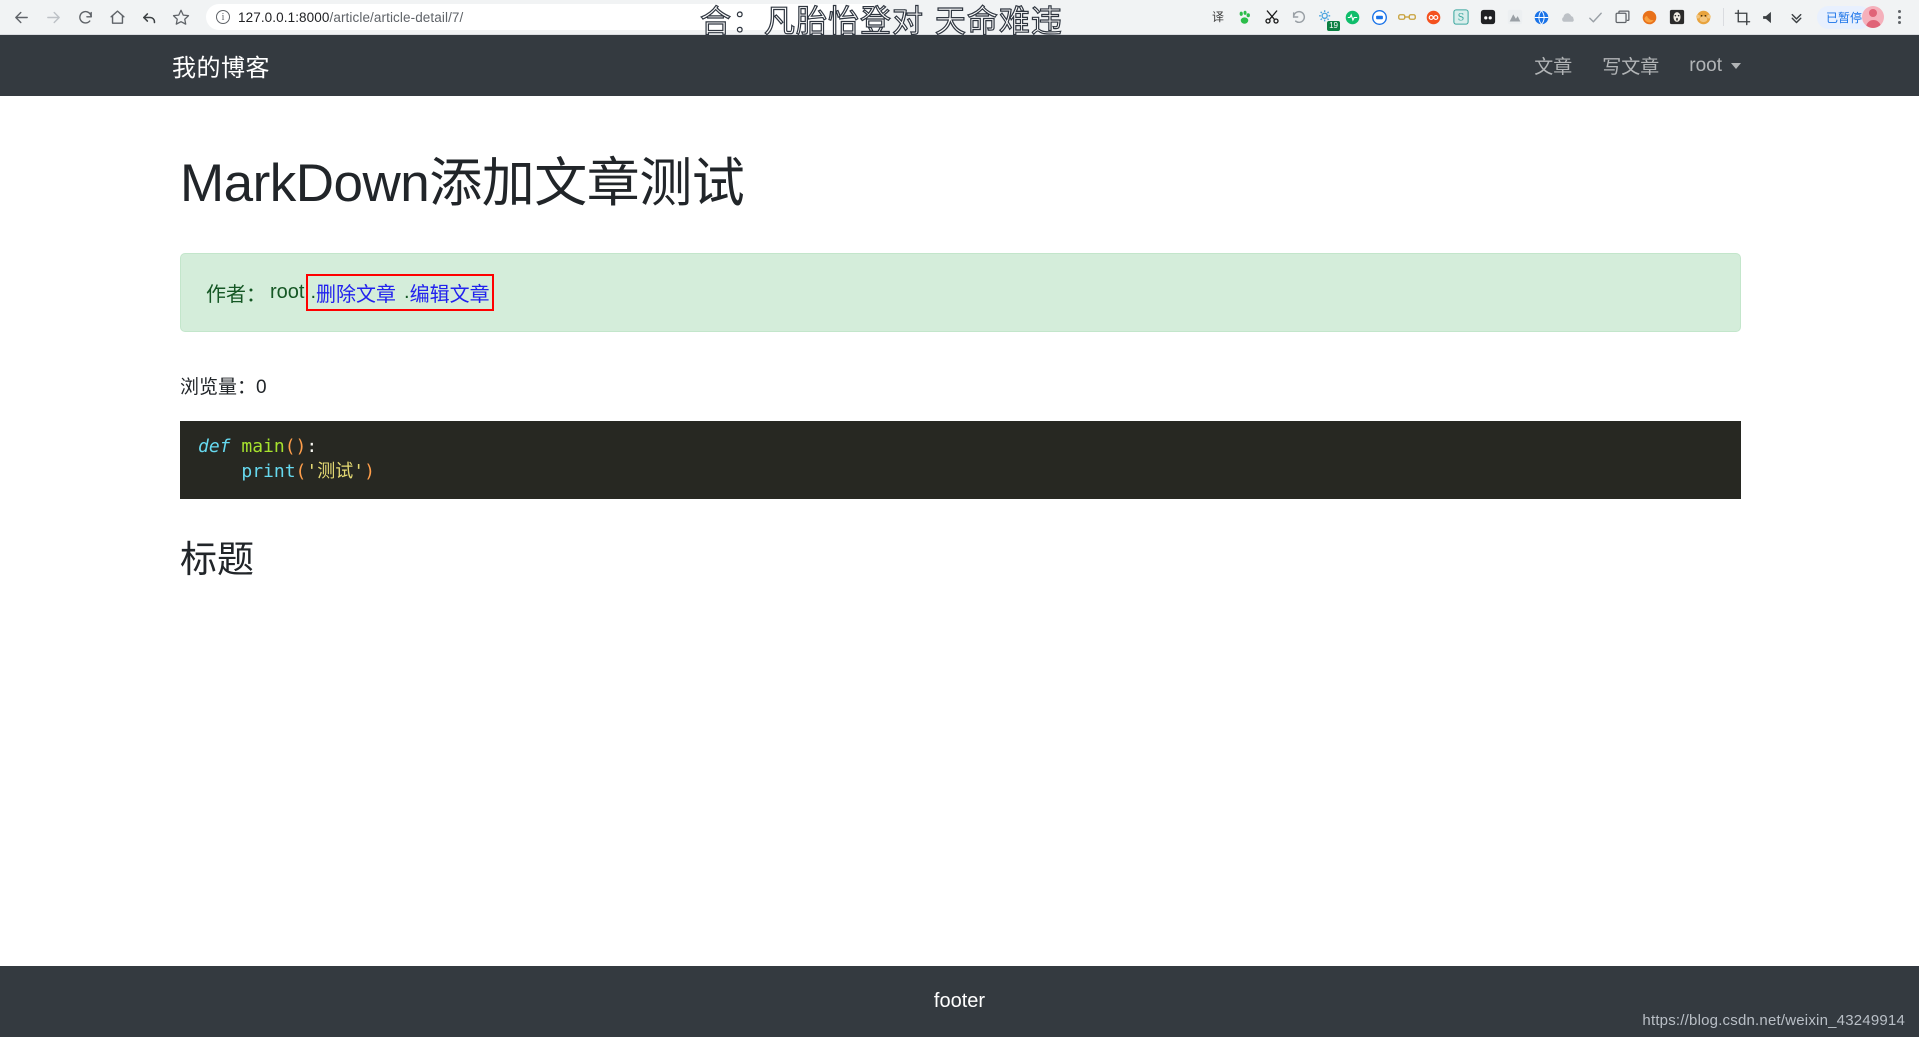  I want to click on navbar-links: 文章 写文章 root, so click(1726, 65).